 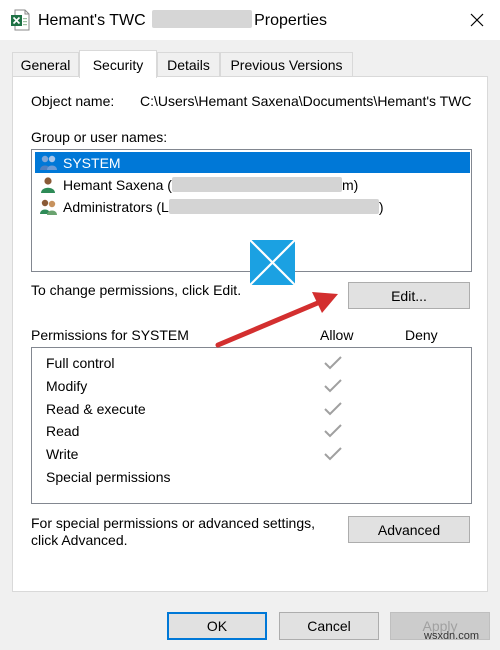 I want to click on excel-file-icon, so click(x=20, y=20).